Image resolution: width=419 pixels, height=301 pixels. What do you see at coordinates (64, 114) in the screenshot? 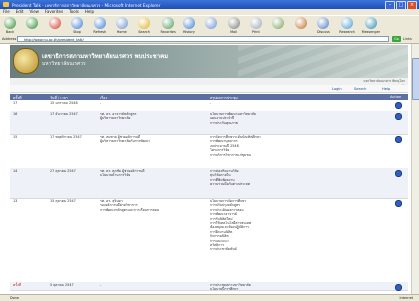
I see `row-date: 17 ธันวาคม 2547` at bounding box center [64, 114].